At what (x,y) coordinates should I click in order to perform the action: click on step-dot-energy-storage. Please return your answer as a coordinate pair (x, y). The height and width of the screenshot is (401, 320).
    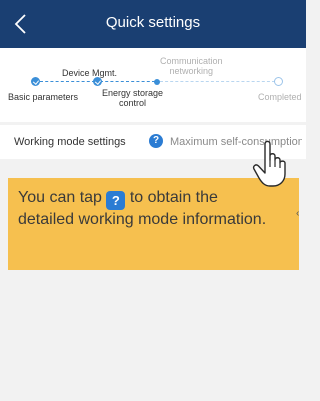
    Looking at the image, I should click on (157, 81).